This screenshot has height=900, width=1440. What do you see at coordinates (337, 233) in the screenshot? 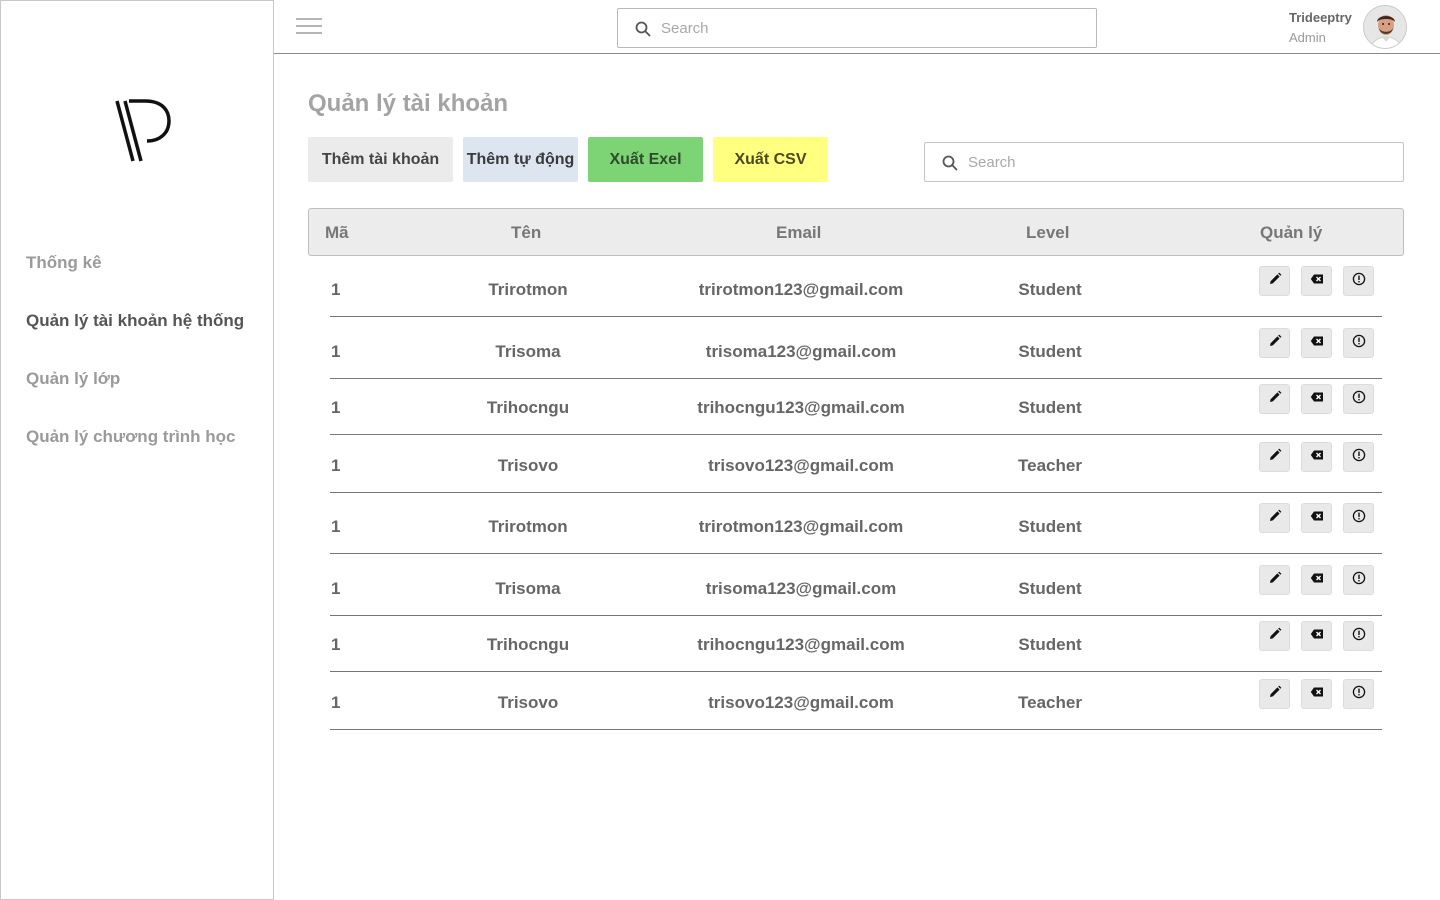
I see `column-header-id: Mã` at bounding box center [337, 233].